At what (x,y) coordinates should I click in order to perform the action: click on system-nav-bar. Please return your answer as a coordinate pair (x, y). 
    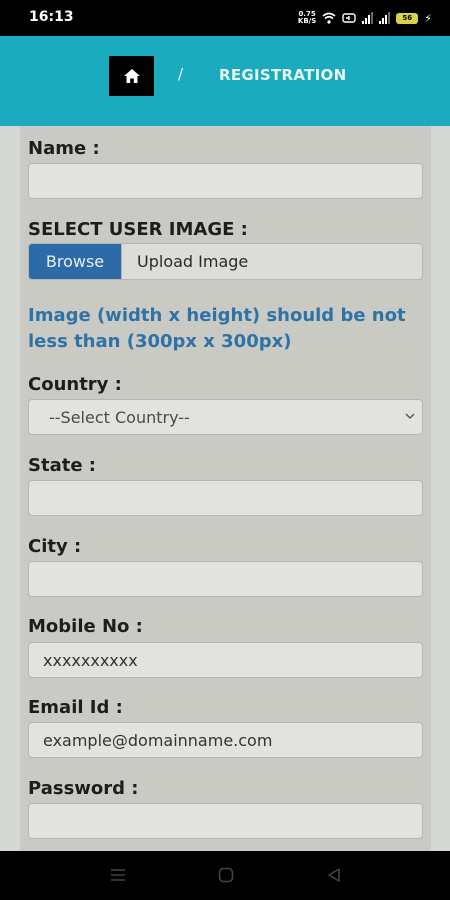
    Looking at the image, I should click on (225, 875).